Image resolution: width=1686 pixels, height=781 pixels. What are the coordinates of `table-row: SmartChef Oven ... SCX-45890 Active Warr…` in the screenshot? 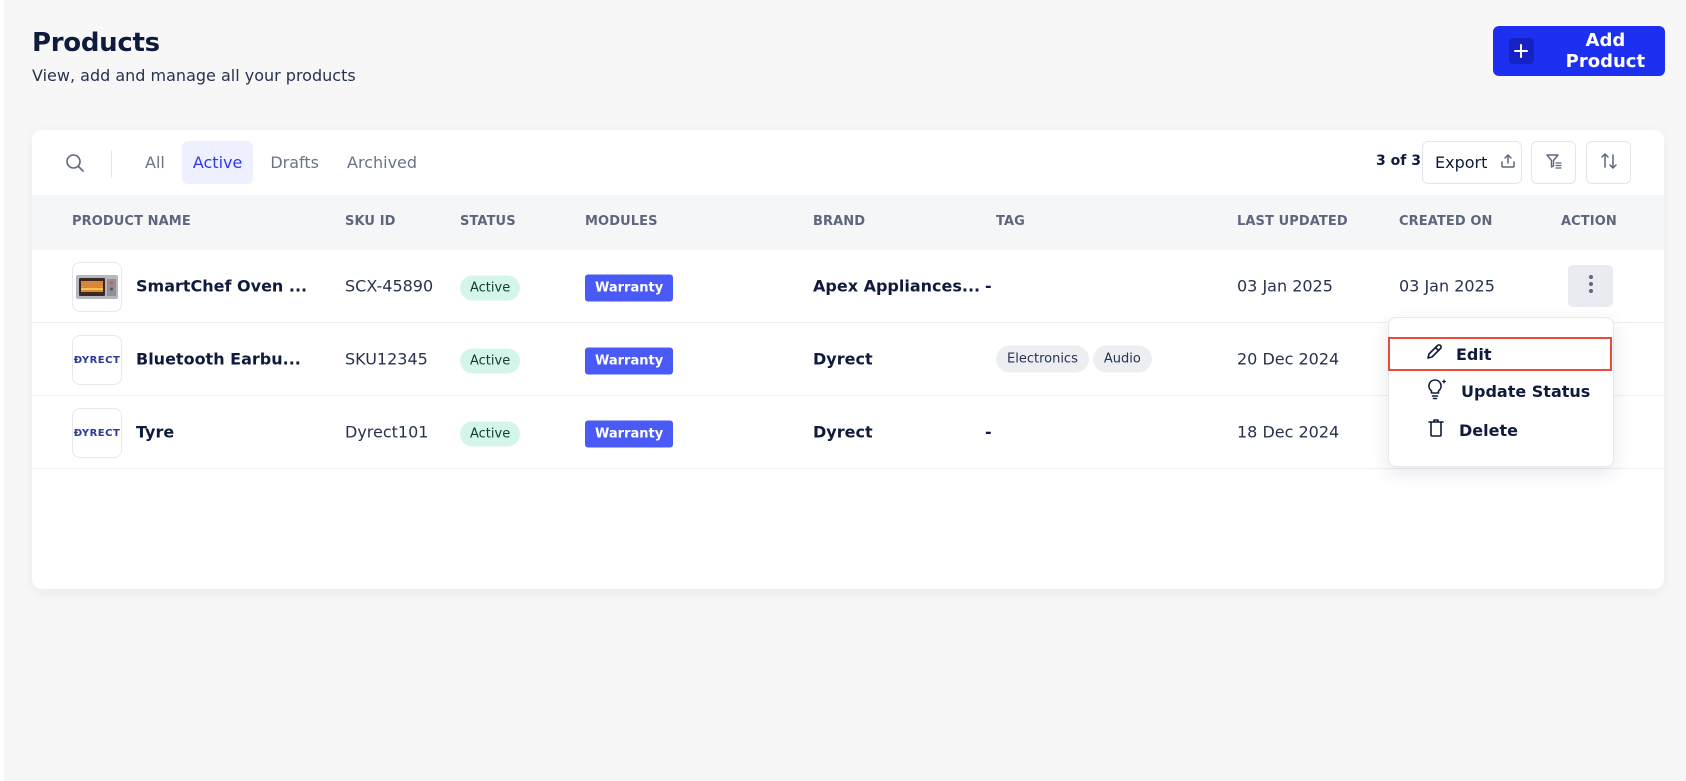 It's located at (848, 286).